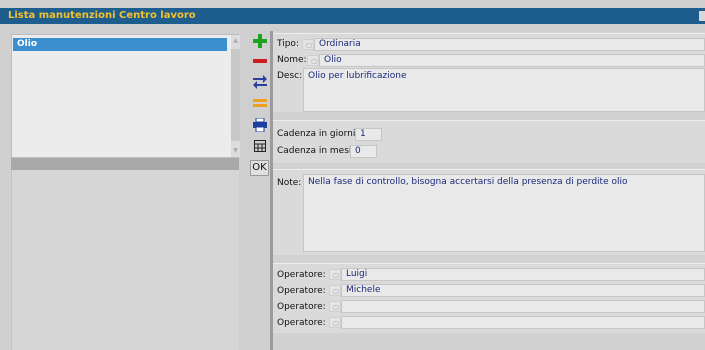 Image resolution: width=705 pixels, height=350 pixels. I want to click on equals-button, so click(260, 103).